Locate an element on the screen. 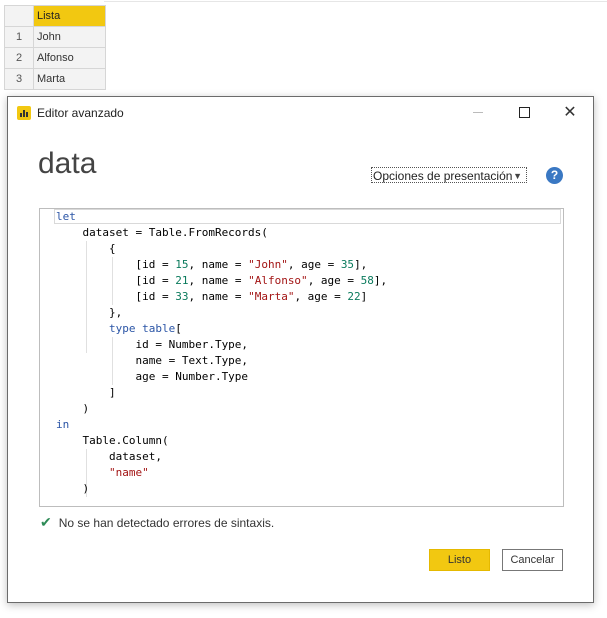  query-name: data is located at coordinates (67, 163).